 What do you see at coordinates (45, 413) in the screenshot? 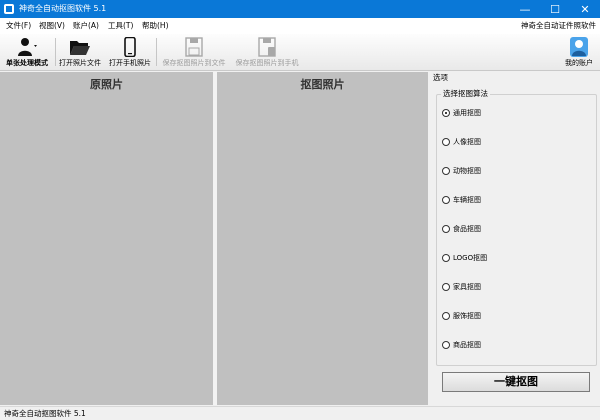
I see `status-text: 神奇全自动抠图软件 5.1` at bounding box center [45, 413].